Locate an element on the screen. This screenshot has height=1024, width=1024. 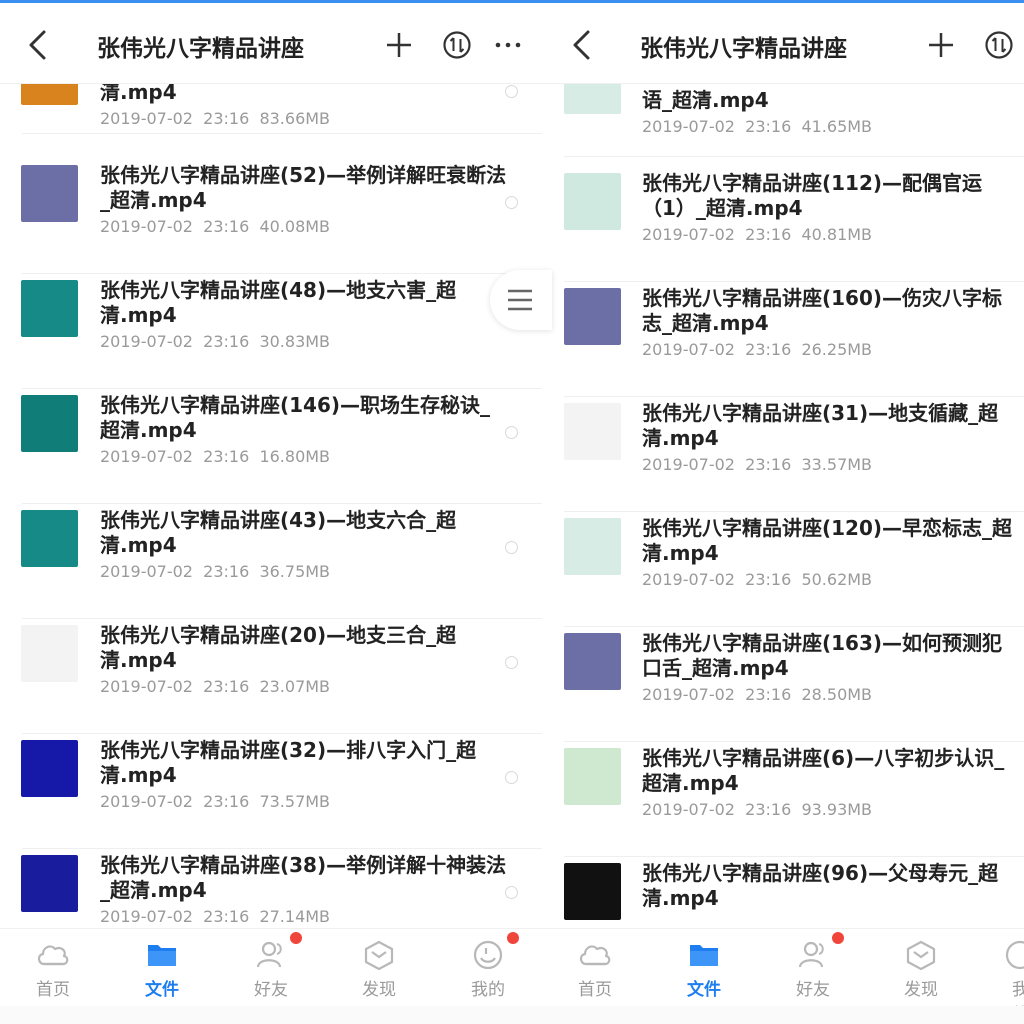
file-meta: 2019-07-02 23:16 23.07MB is located at coordinates (215, 686).